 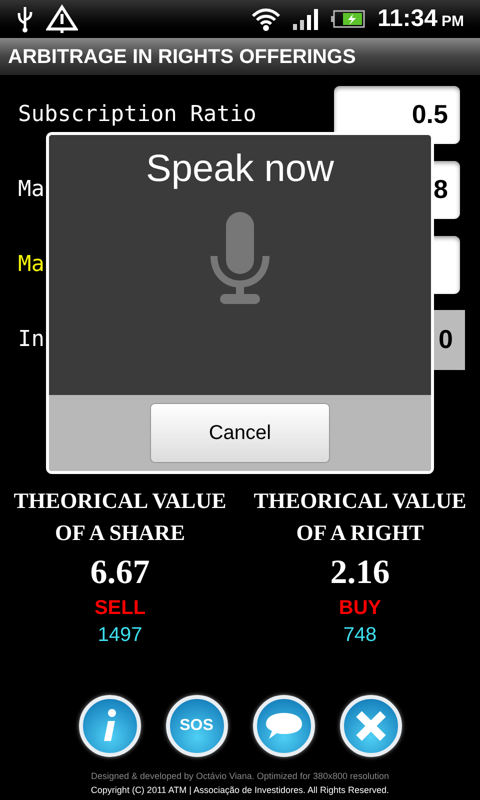 I want to click on result-quantity: 748, so click(x=360, y=635).